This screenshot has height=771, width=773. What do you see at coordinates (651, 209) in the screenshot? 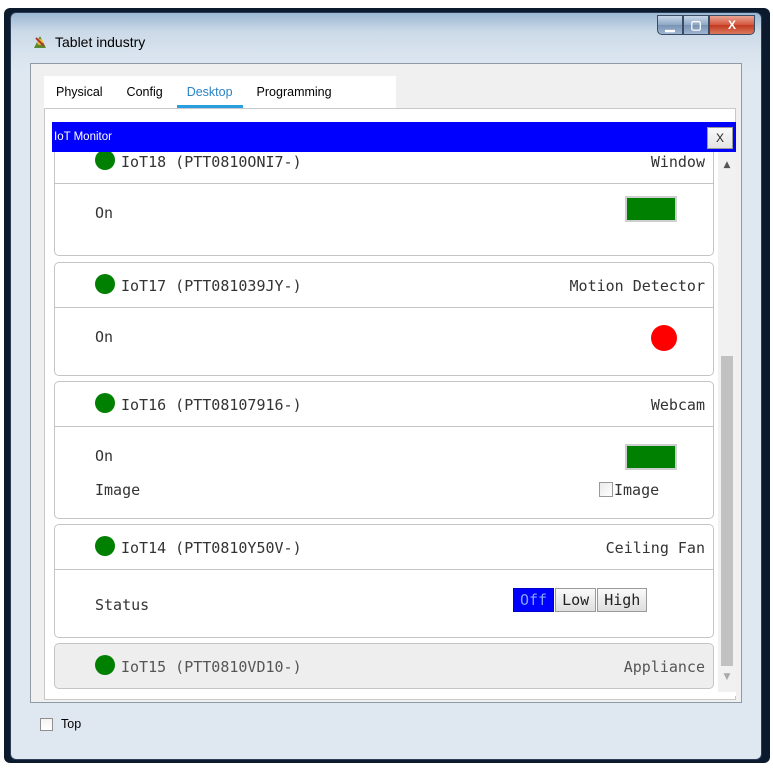
I see `window-on-indicator` at bounding box center [651, 209].